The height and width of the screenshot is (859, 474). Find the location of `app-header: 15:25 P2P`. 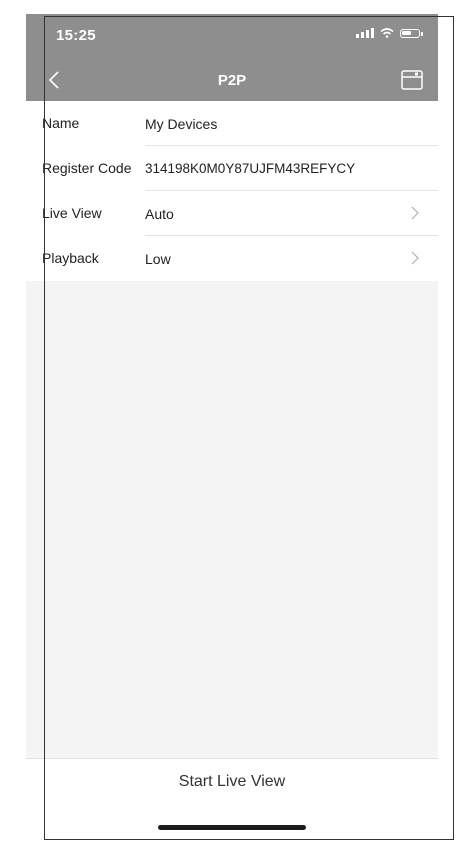

app-header: 15:25 P2P is located at coordinates (232, 57).